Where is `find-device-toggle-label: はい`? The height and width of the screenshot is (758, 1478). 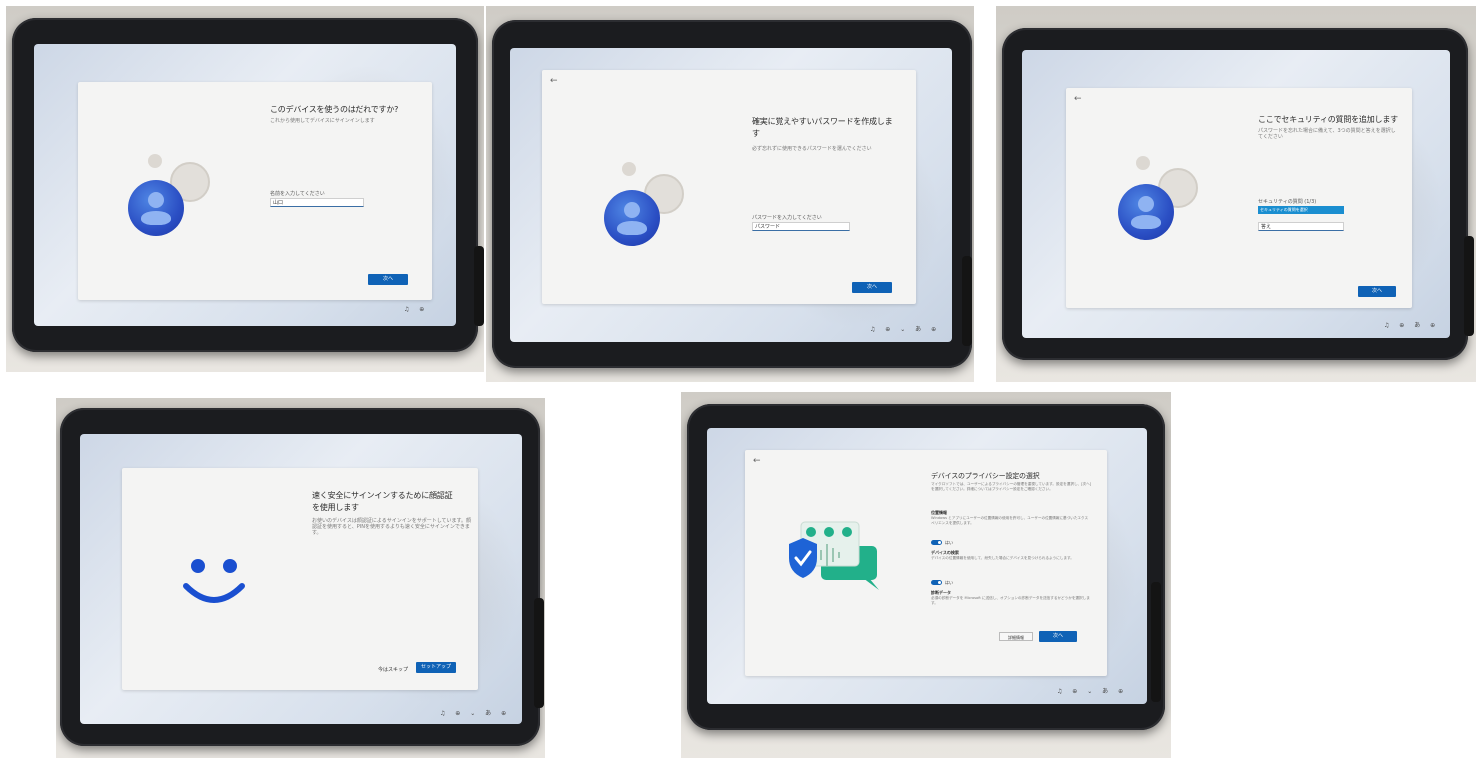 find-device-toggle-label: はい is located at coordinates (949, 582).